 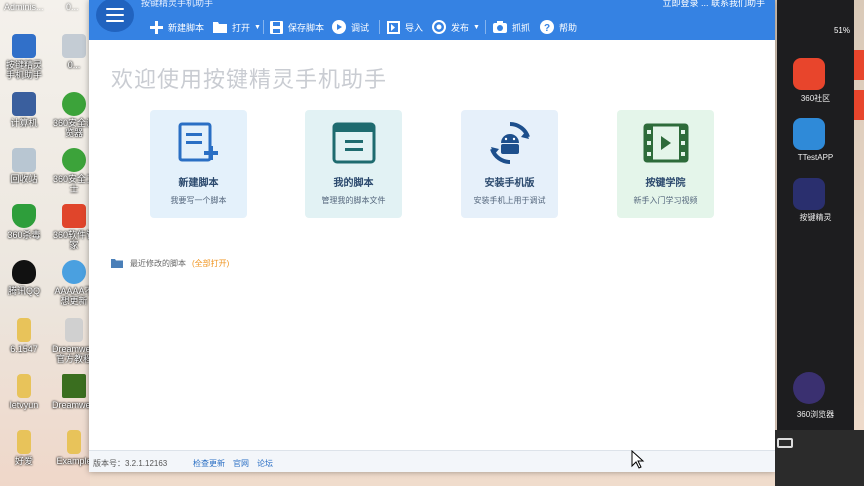 What do you see at coordinates (74, 46) in the screenshot?
I see `file-icon` at bounding box center [74, 46].